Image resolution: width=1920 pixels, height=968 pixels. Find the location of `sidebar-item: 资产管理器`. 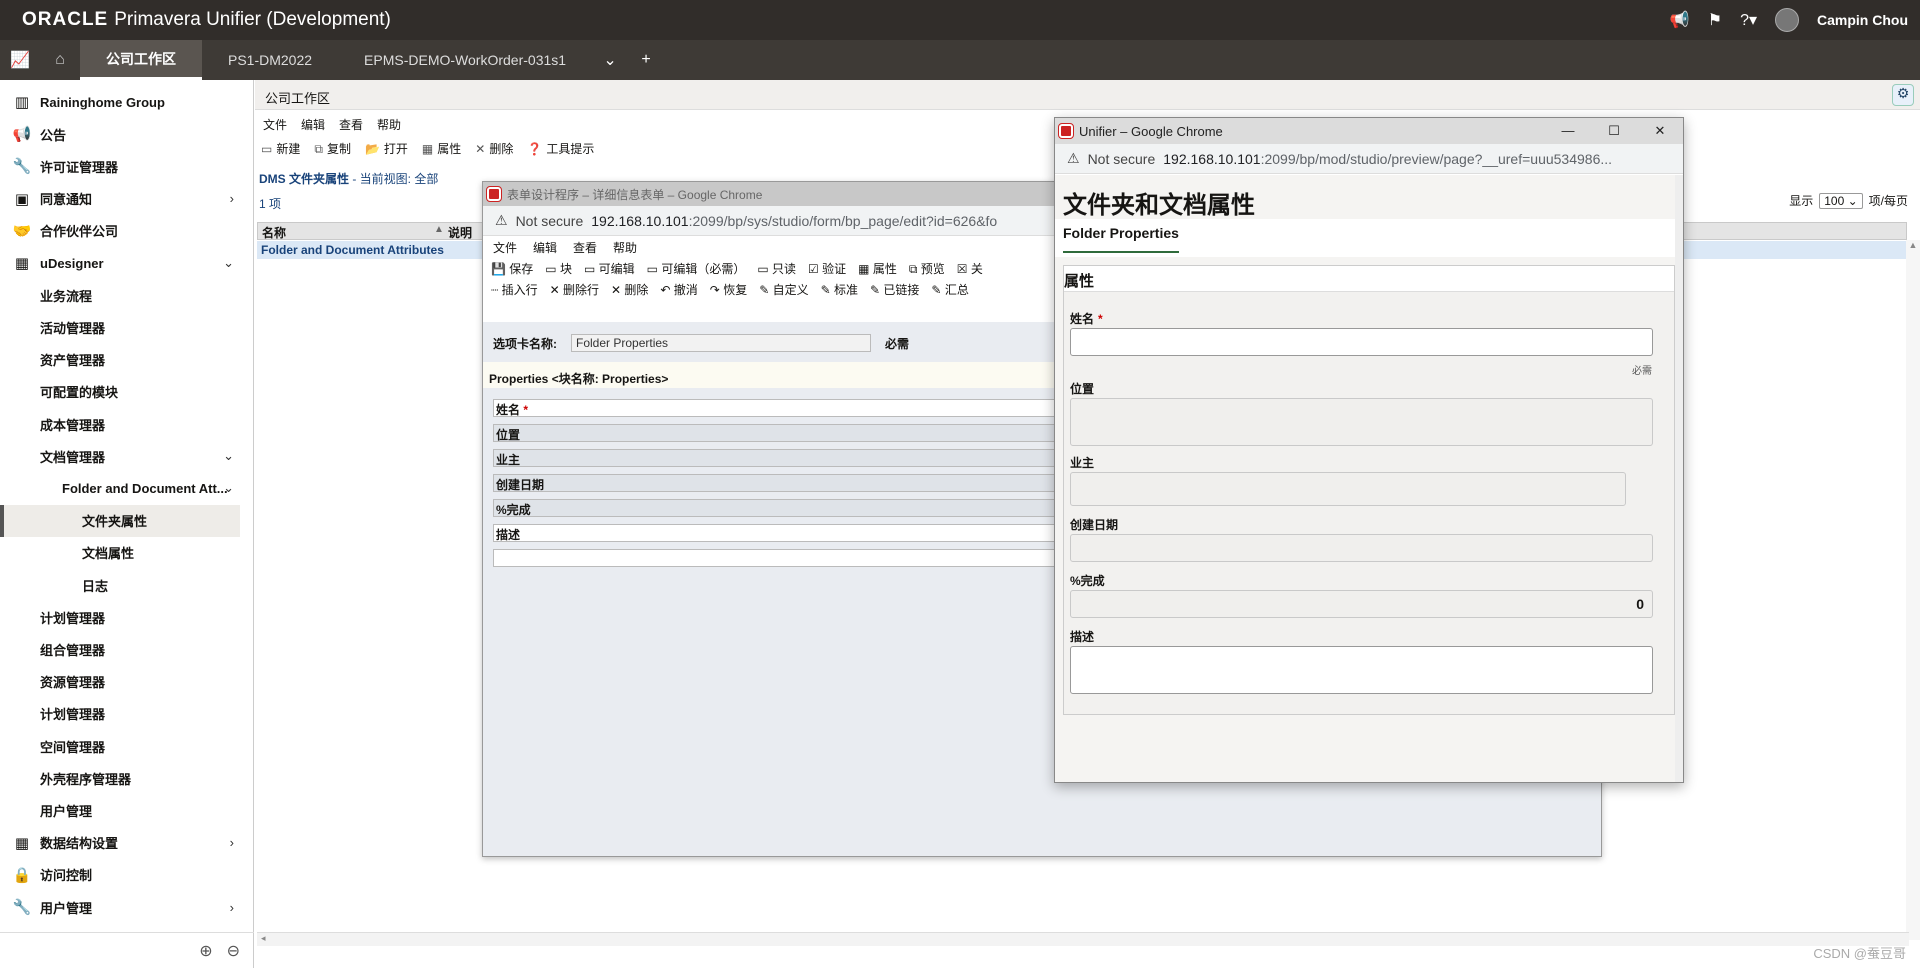

sidebar-item: 资产管理器 is located at coordinates (127, 360).